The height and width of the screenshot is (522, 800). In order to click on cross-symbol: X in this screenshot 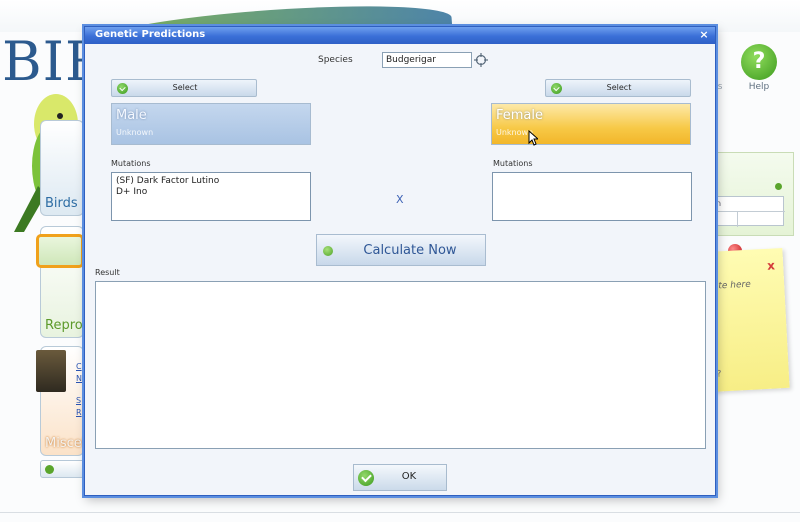, I will do `click(400, 199)`.